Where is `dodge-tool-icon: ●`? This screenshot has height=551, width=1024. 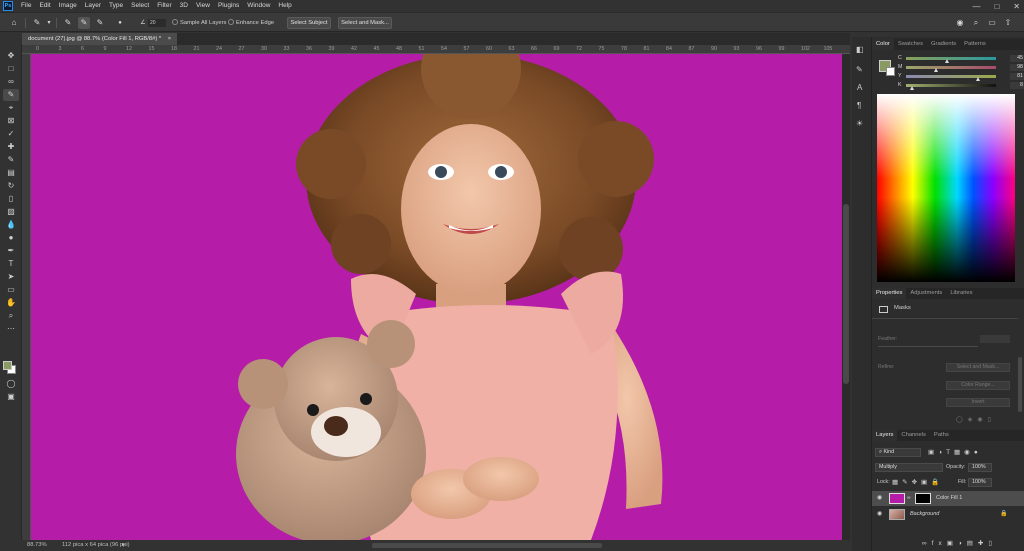 dodge-tool-icon: ● is located at coordinates (11, 238).